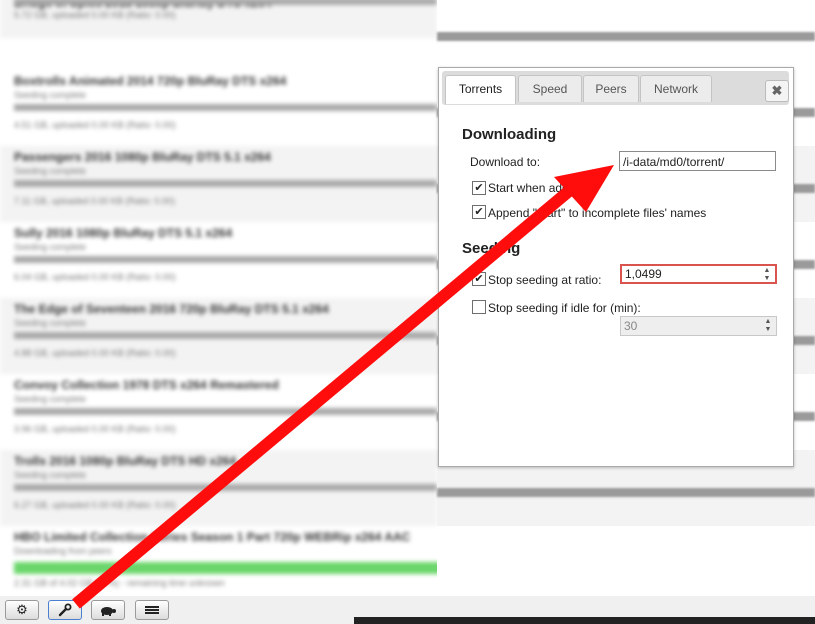  Describe the element at coordinates (698, 326) in the screenshot. I see `idle-minutes-spinner: 30 ▲ ▼` at that location.